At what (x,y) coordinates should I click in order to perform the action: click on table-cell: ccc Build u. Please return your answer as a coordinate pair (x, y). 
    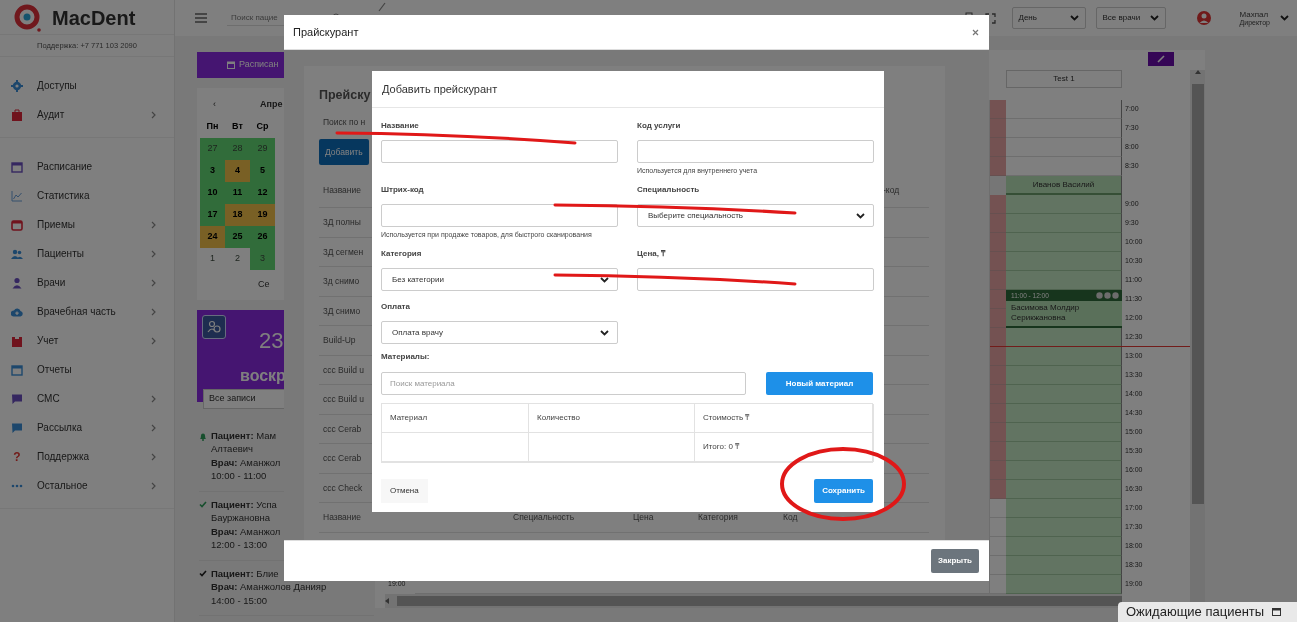
    Looking at the image, I should click on (344, 399).